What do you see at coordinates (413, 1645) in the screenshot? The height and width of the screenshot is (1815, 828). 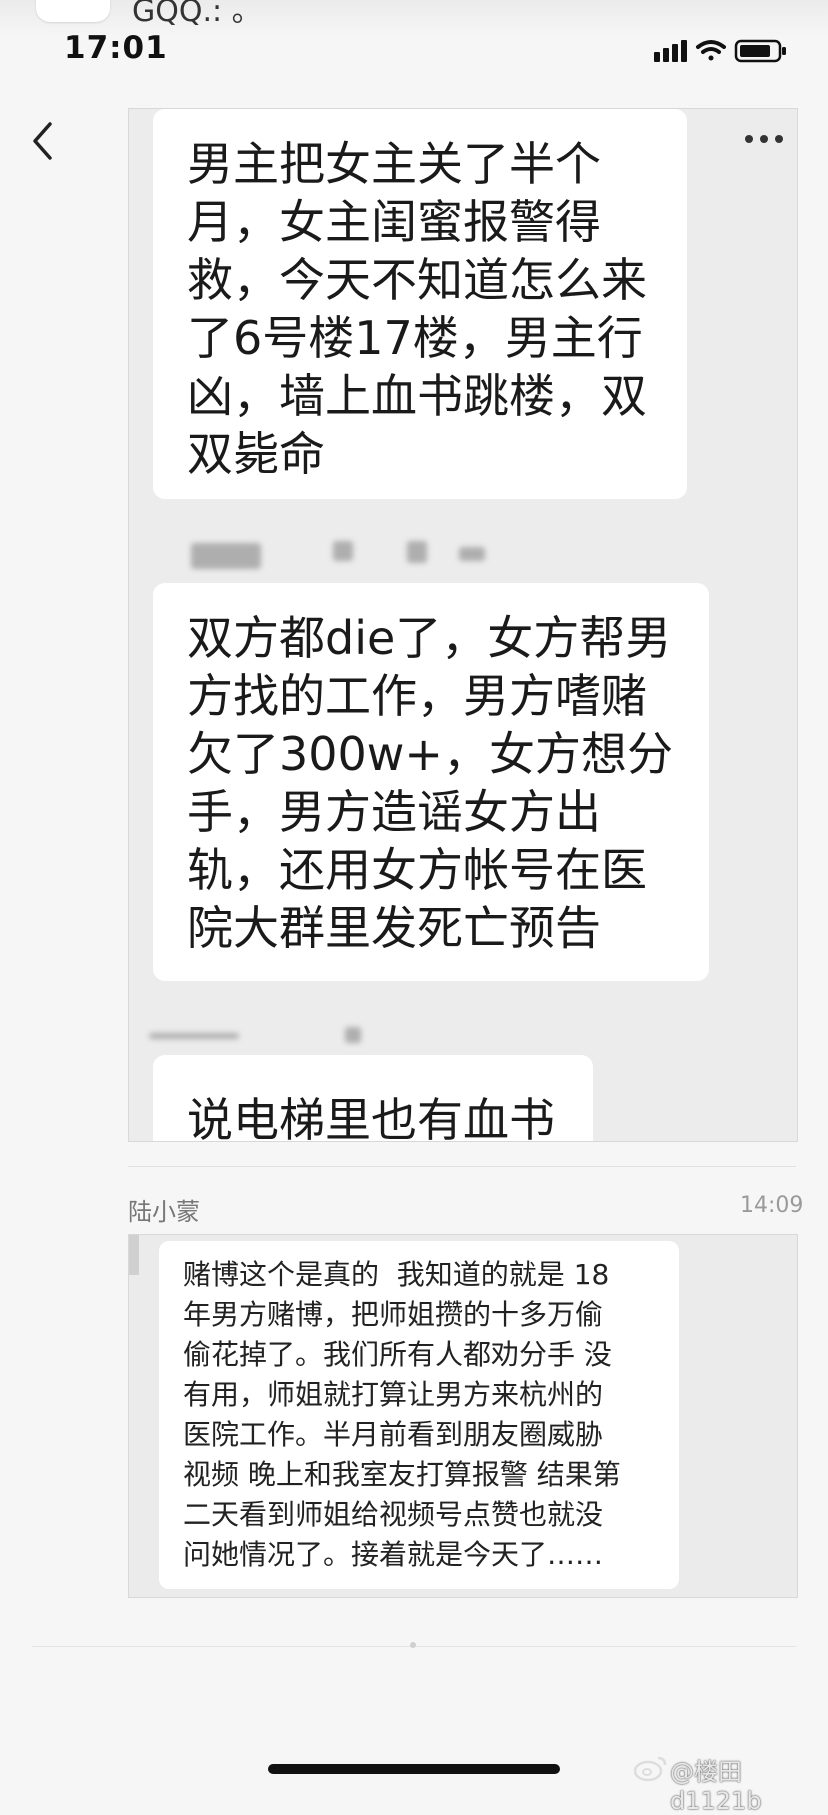 I see `divider-dot` at bounding box center [413, 1645].